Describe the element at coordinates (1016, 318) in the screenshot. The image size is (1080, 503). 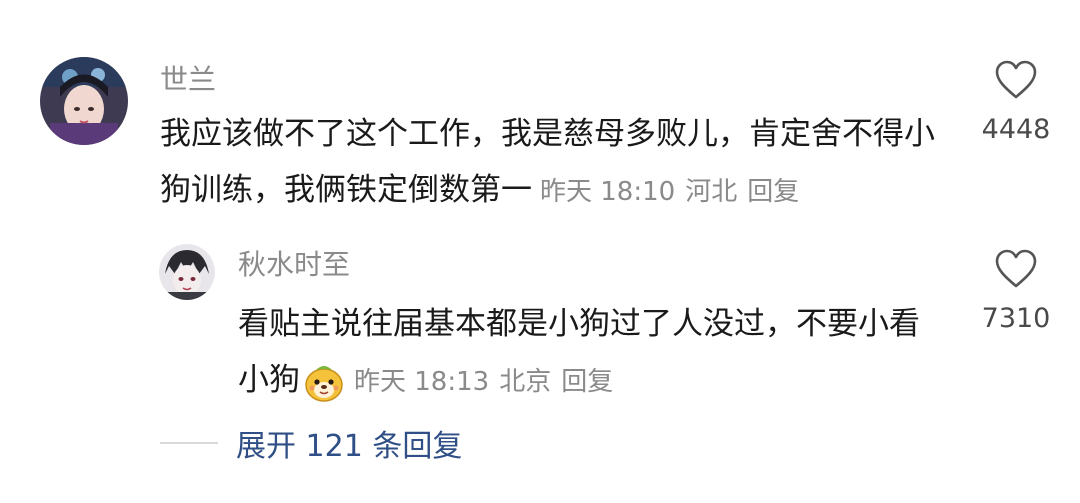
I see `like-count: 7310` at that location.